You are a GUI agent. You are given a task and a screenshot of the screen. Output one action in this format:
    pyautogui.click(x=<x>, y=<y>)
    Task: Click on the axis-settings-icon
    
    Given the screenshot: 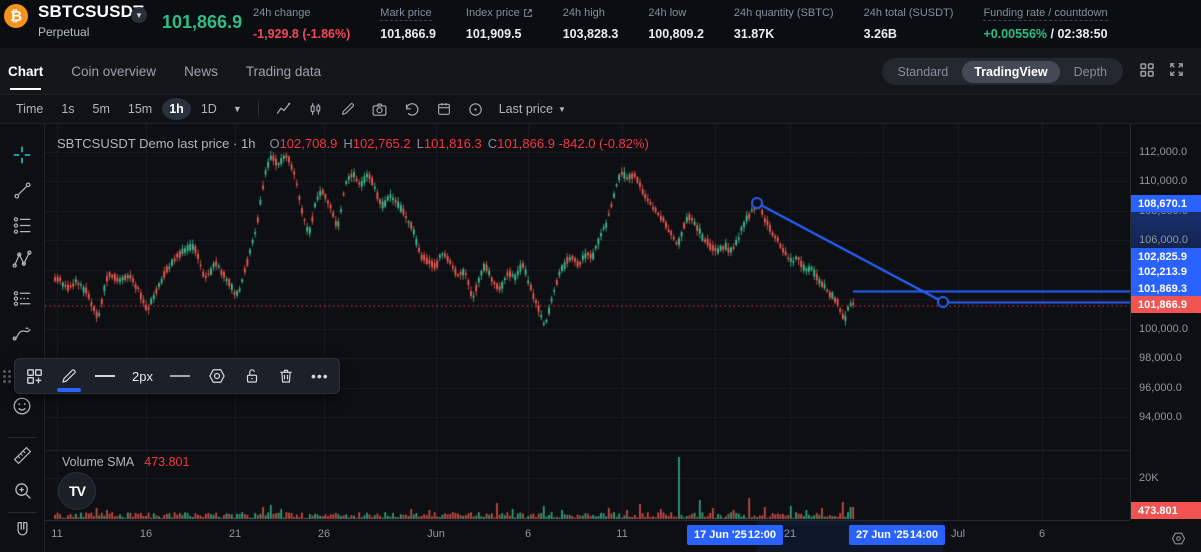 What is the action you would take?
    pyautogui.click(x=1178, y=538)
    